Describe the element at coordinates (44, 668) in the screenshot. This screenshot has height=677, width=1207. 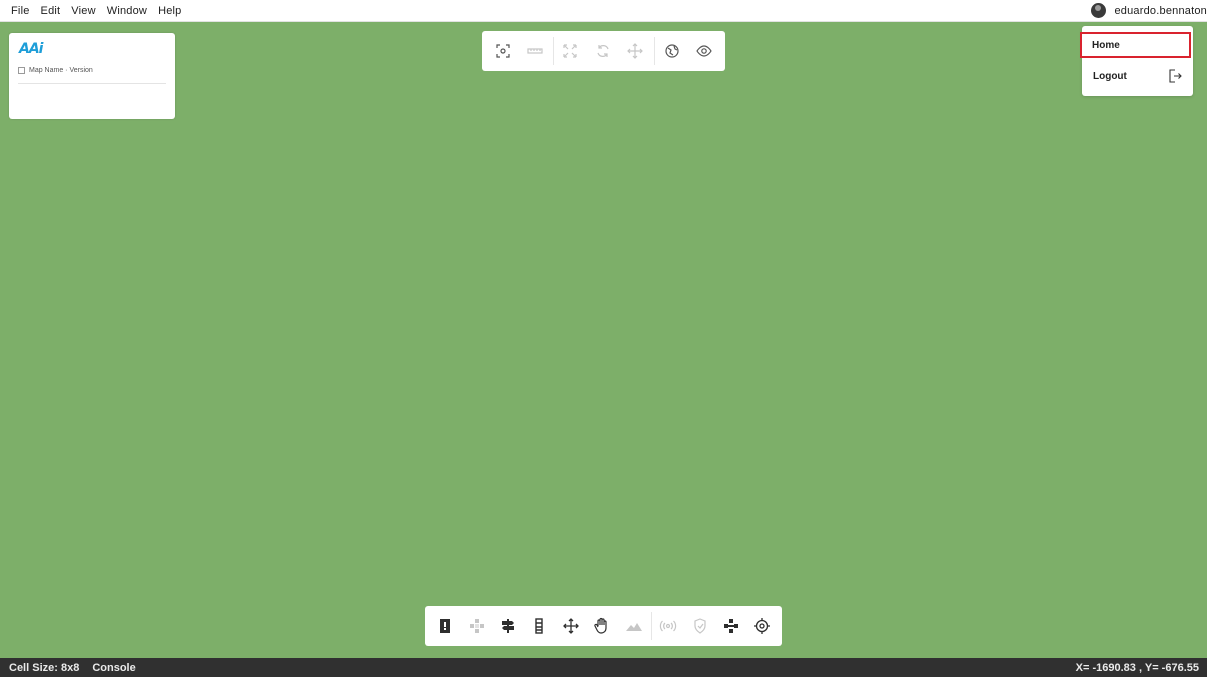
I see `cell-size-label: Cell Size: 8x8` at that location.